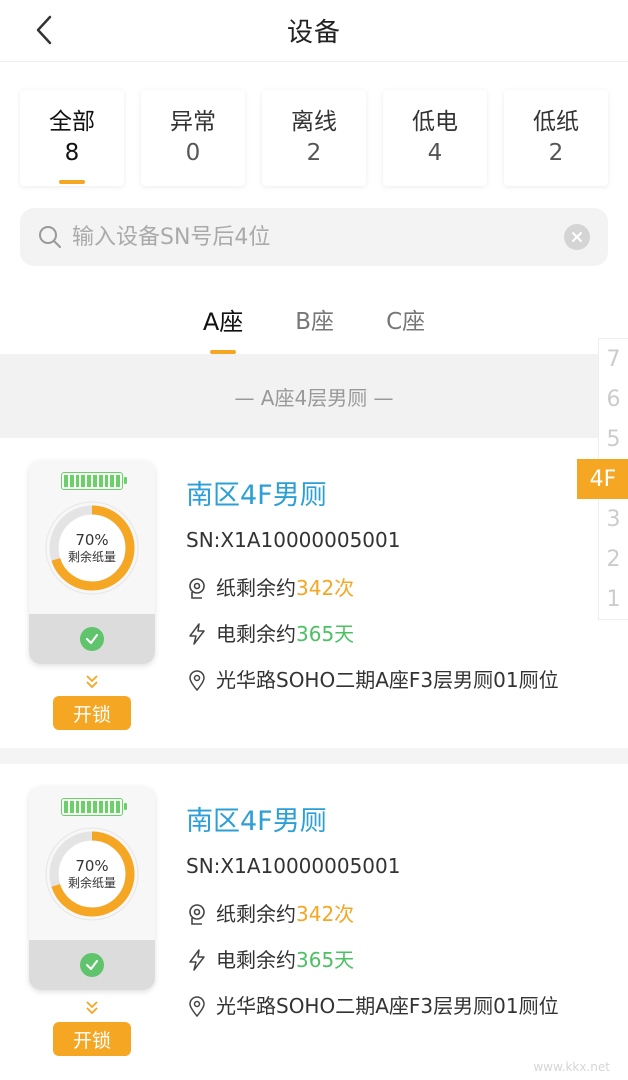 This screenshot has height=1080, width=628. I want to click on tab-label: C座, so click(406, 322).